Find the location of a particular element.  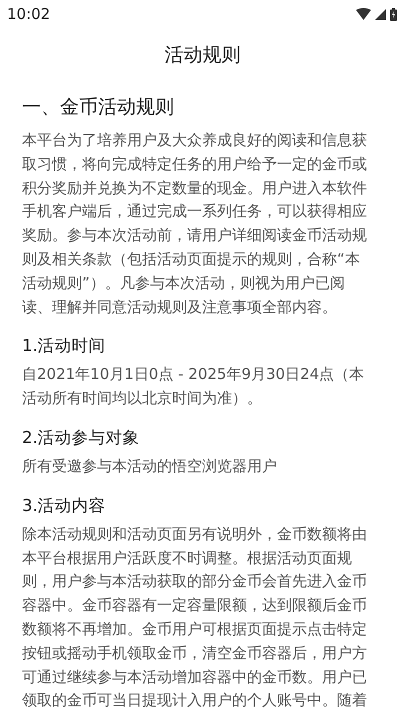

paragraph: 自2021年10月1日0点 - 2025年9月30日24点（本活动所有时间均以北京时间为准）。 is located at coordinates (194, 387).